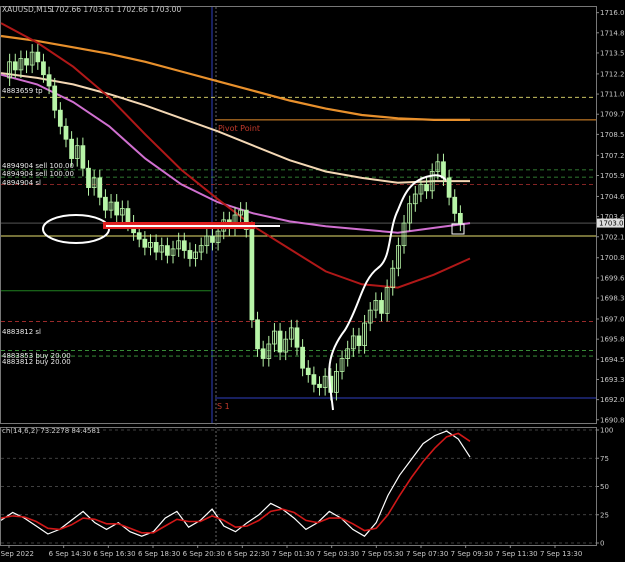  What do you see at coordinates (612, 420) in the screenshot?
I see `price-tick-label: 1690.80` at bounding box center [612, 420].